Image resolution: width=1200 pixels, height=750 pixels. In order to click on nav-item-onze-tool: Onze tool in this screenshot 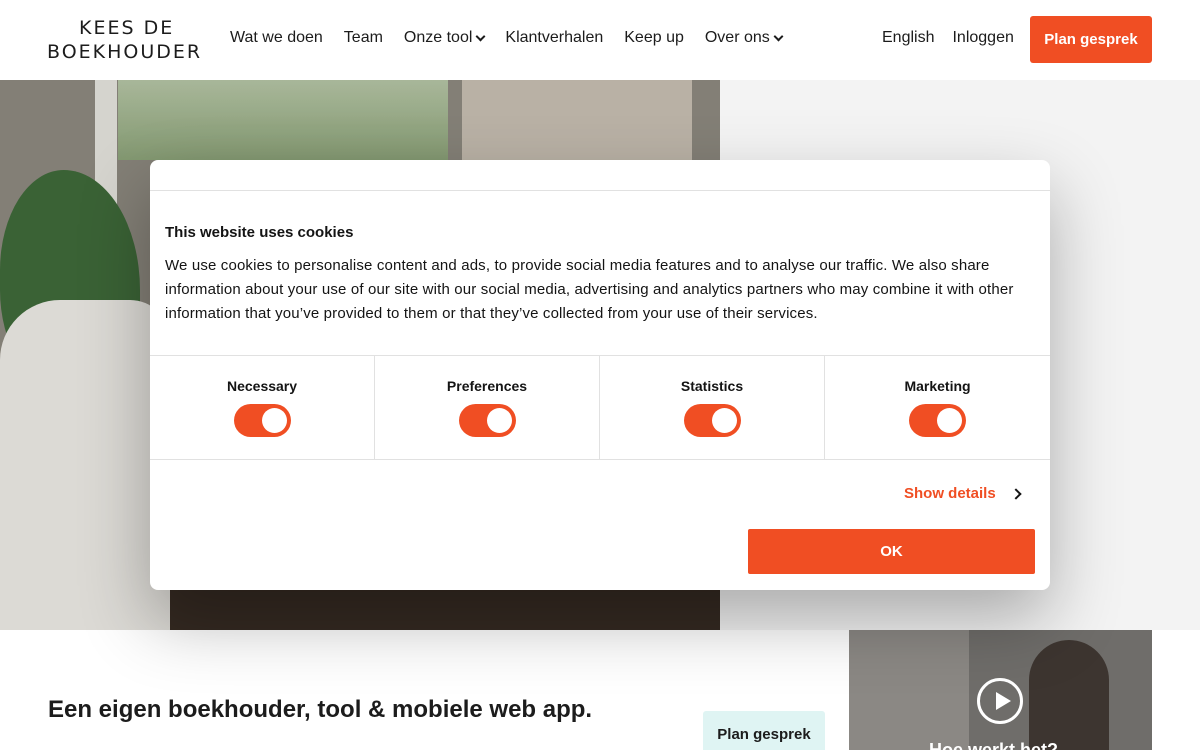, I will do `click(444, 38)`.